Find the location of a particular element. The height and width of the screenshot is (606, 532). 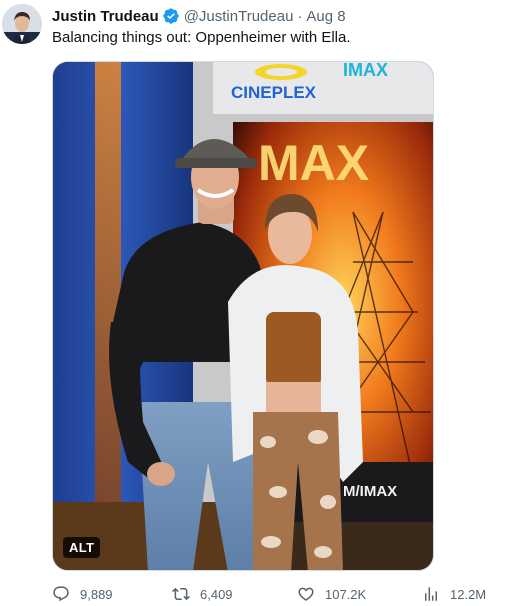

reply-button: 9,889 is located at coordinates (82, 594).